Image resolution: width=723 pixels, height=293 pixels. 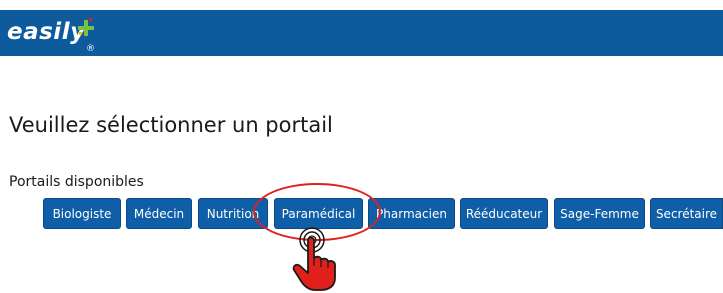 What do you see at coordinates (76, 182) in the screenshot?
I see `portals-label: Portails disponibles` at bounding box center [76, 182].